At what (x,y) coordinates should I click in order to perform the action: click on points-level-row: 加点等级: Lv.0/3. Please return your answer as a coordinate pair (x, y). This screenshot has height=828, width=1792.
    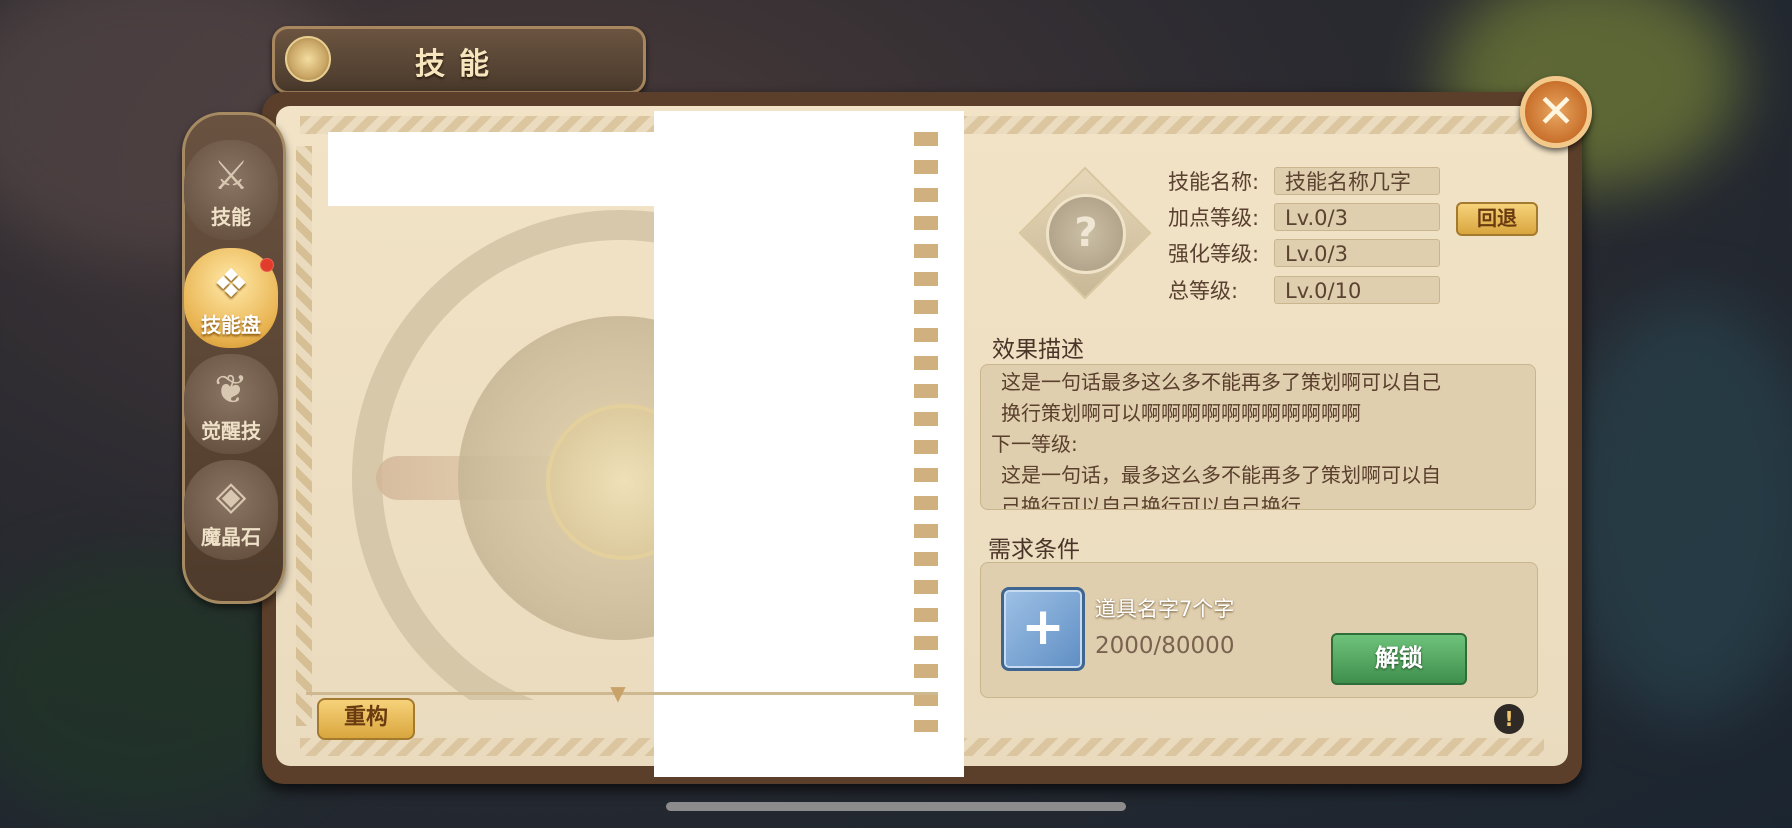
    Looking at the image, I should click on (1304, 217).